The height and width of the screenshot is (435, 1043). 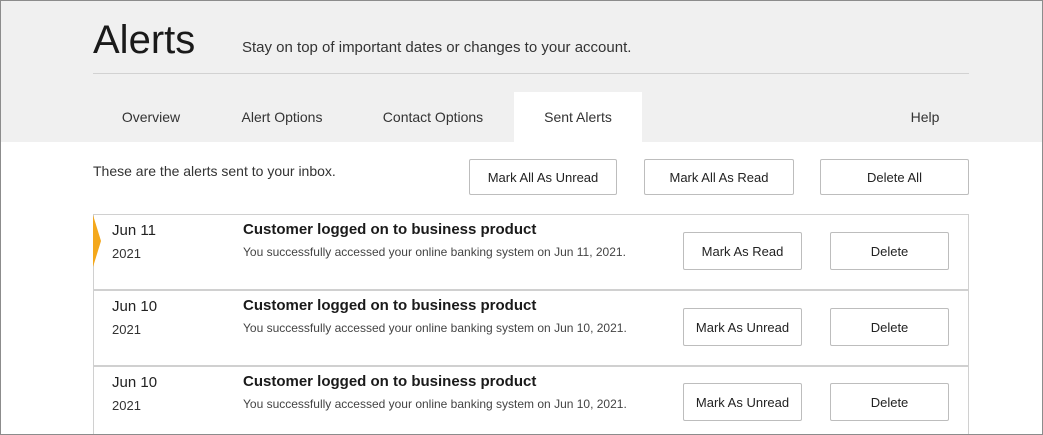 I want to click on tab-contact-options: Contact Options, so click(x=433, y=117).